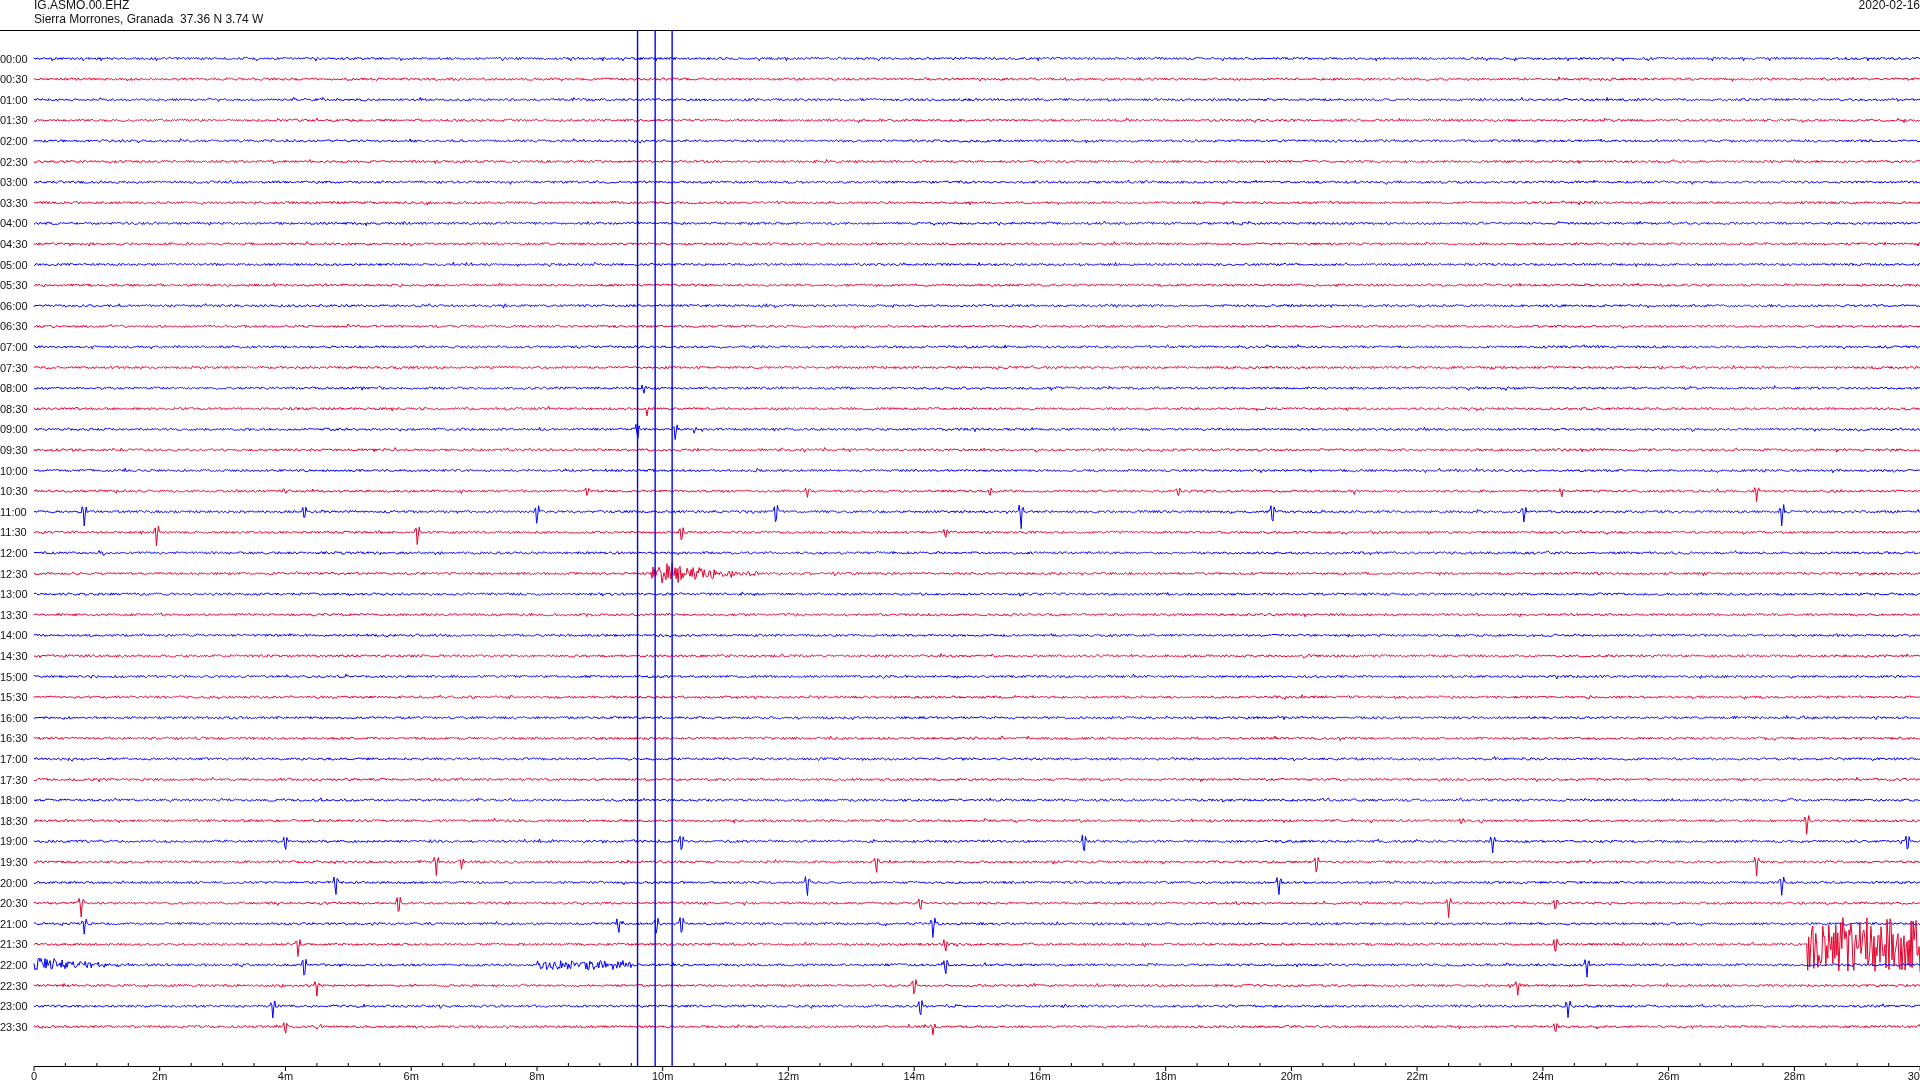  Describe the element at coordinates (14, 491) in the screenshot. I see `time-label: 10:30` at that location.